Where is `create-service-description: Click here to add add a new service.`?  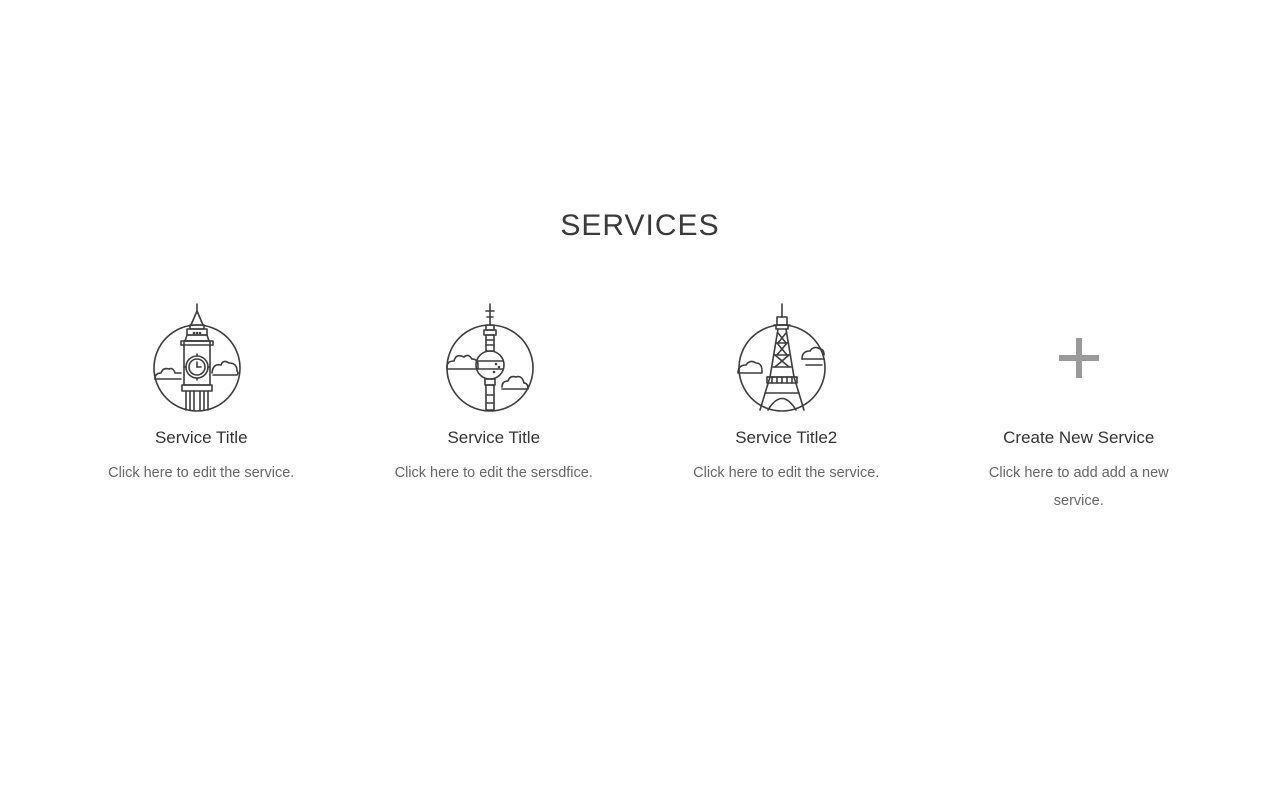
create-service-description: Click here to add add a new service. is located at coordinates (1079, 487).